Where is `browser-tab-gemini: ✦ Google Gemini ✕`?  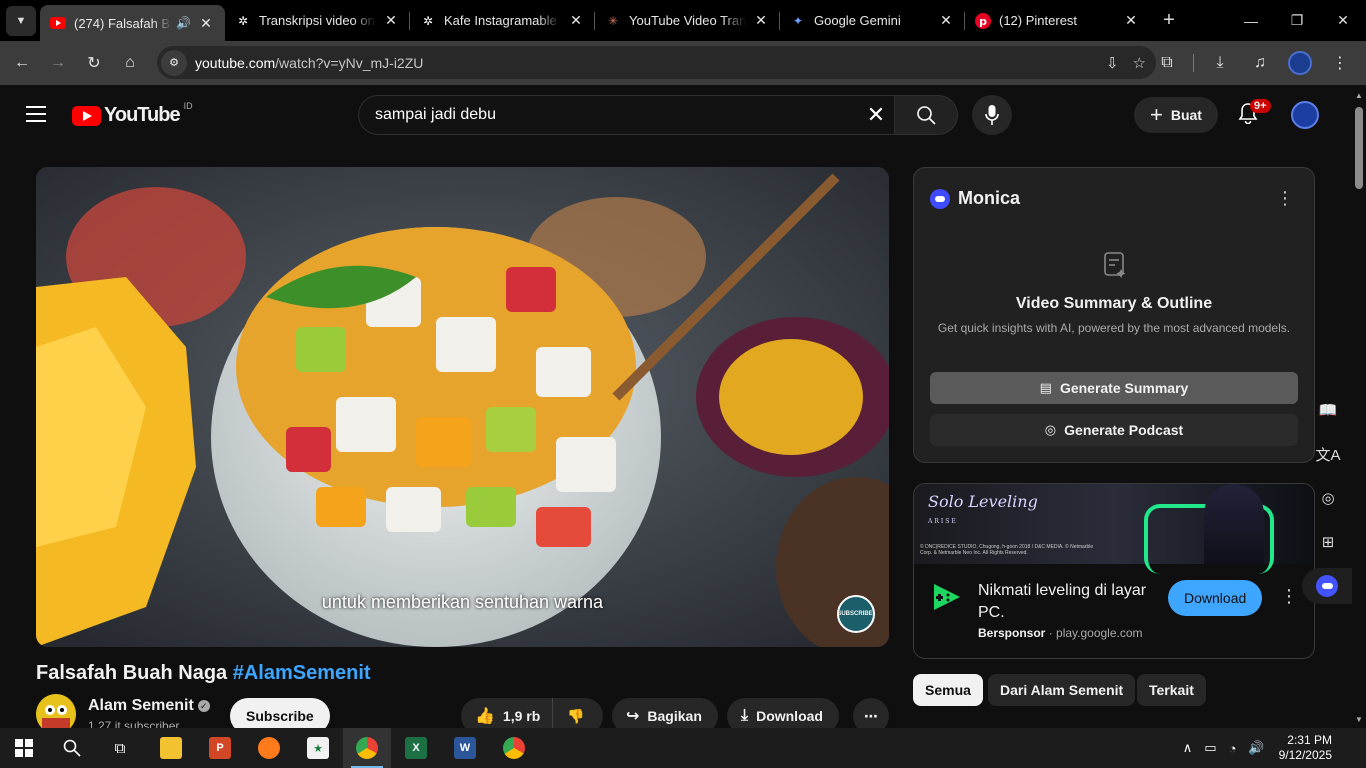
browser-tab-gemini: ✦ Google Gemini ✕ is located at coordinates (872, 20).